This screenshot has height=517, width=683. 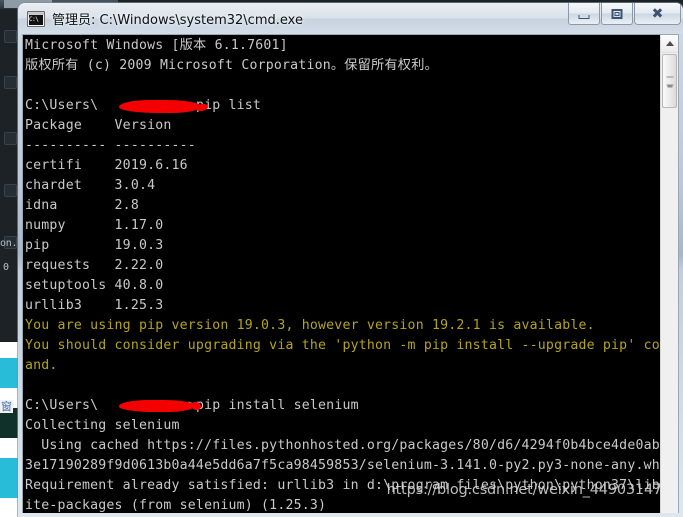 I want to click on console-line: C:\Users\ >pip install selenium, so click(x=342, y=406).